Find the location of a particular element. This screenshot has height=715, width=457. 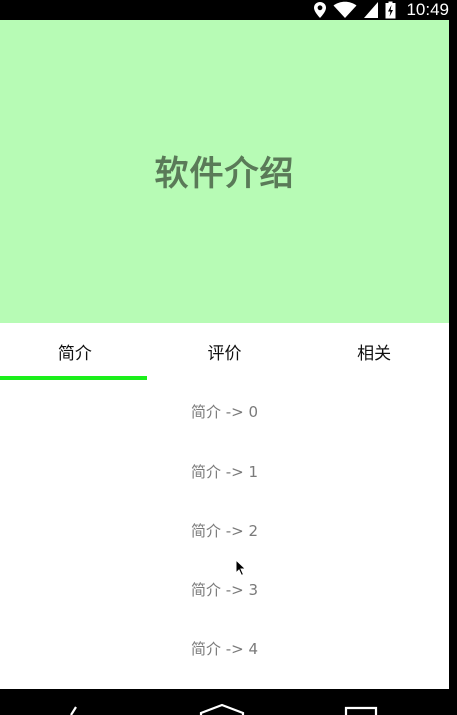

tab-bar: 简介 评价 相关 is located at coordinates (224, 351).